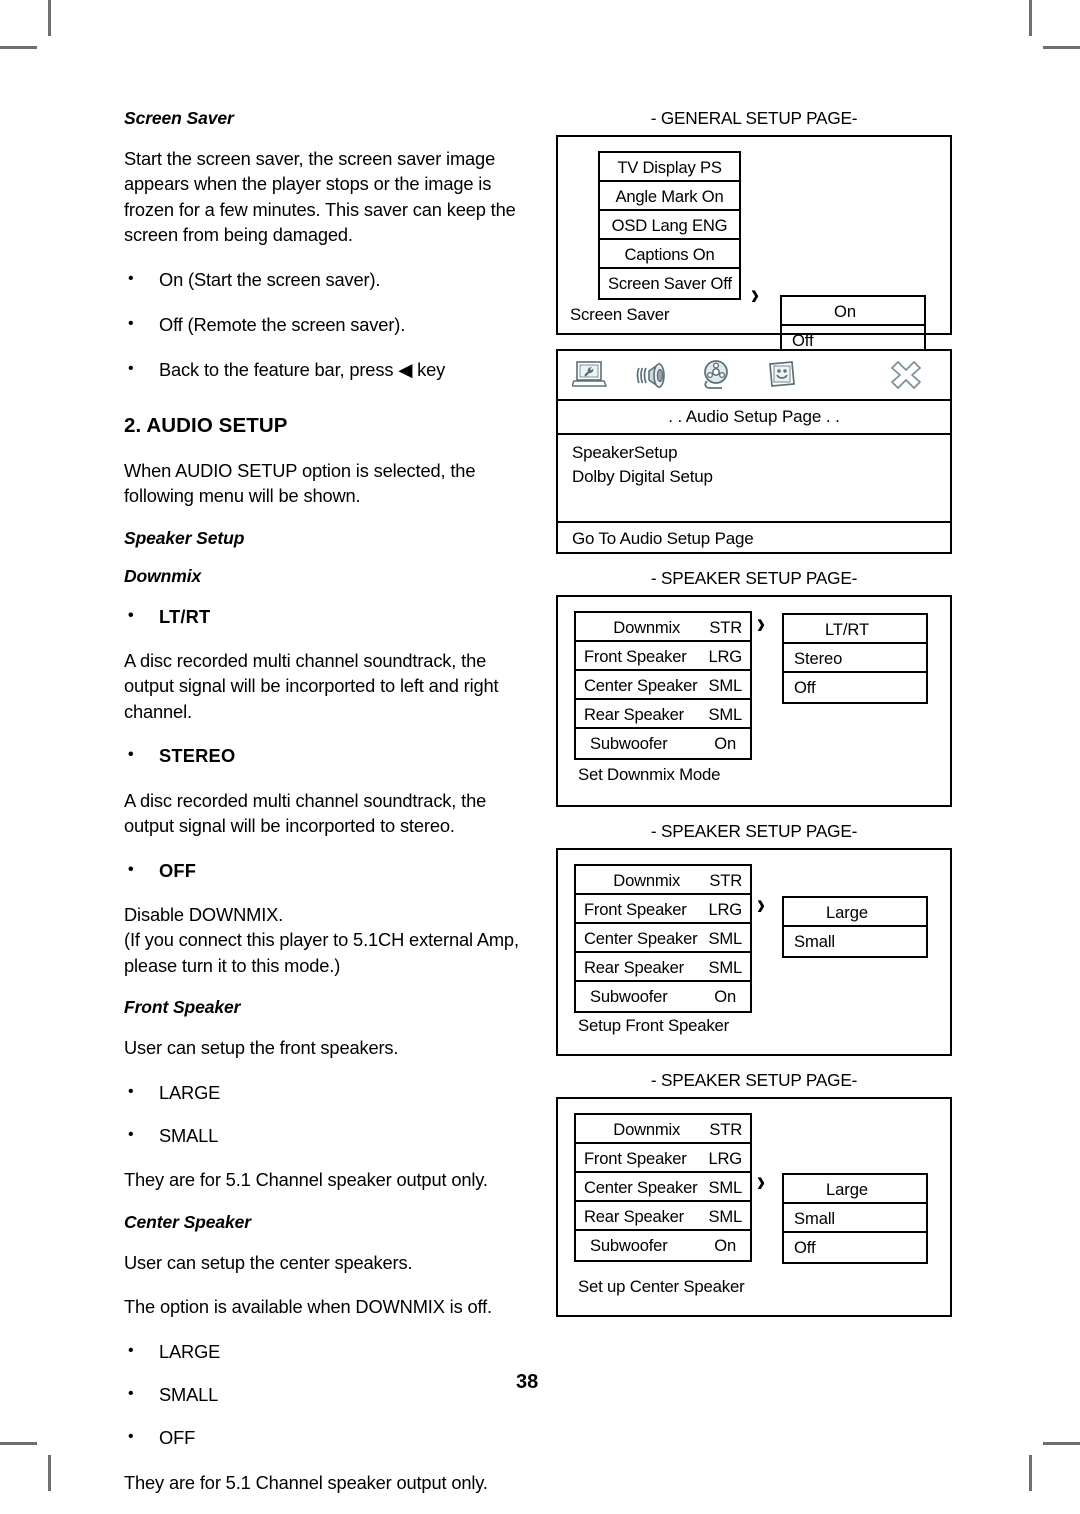 This screenshot has width=1080, height=1514. I want to click on center-speaker-option-popup: Large Small Off, so click(855, 1218).